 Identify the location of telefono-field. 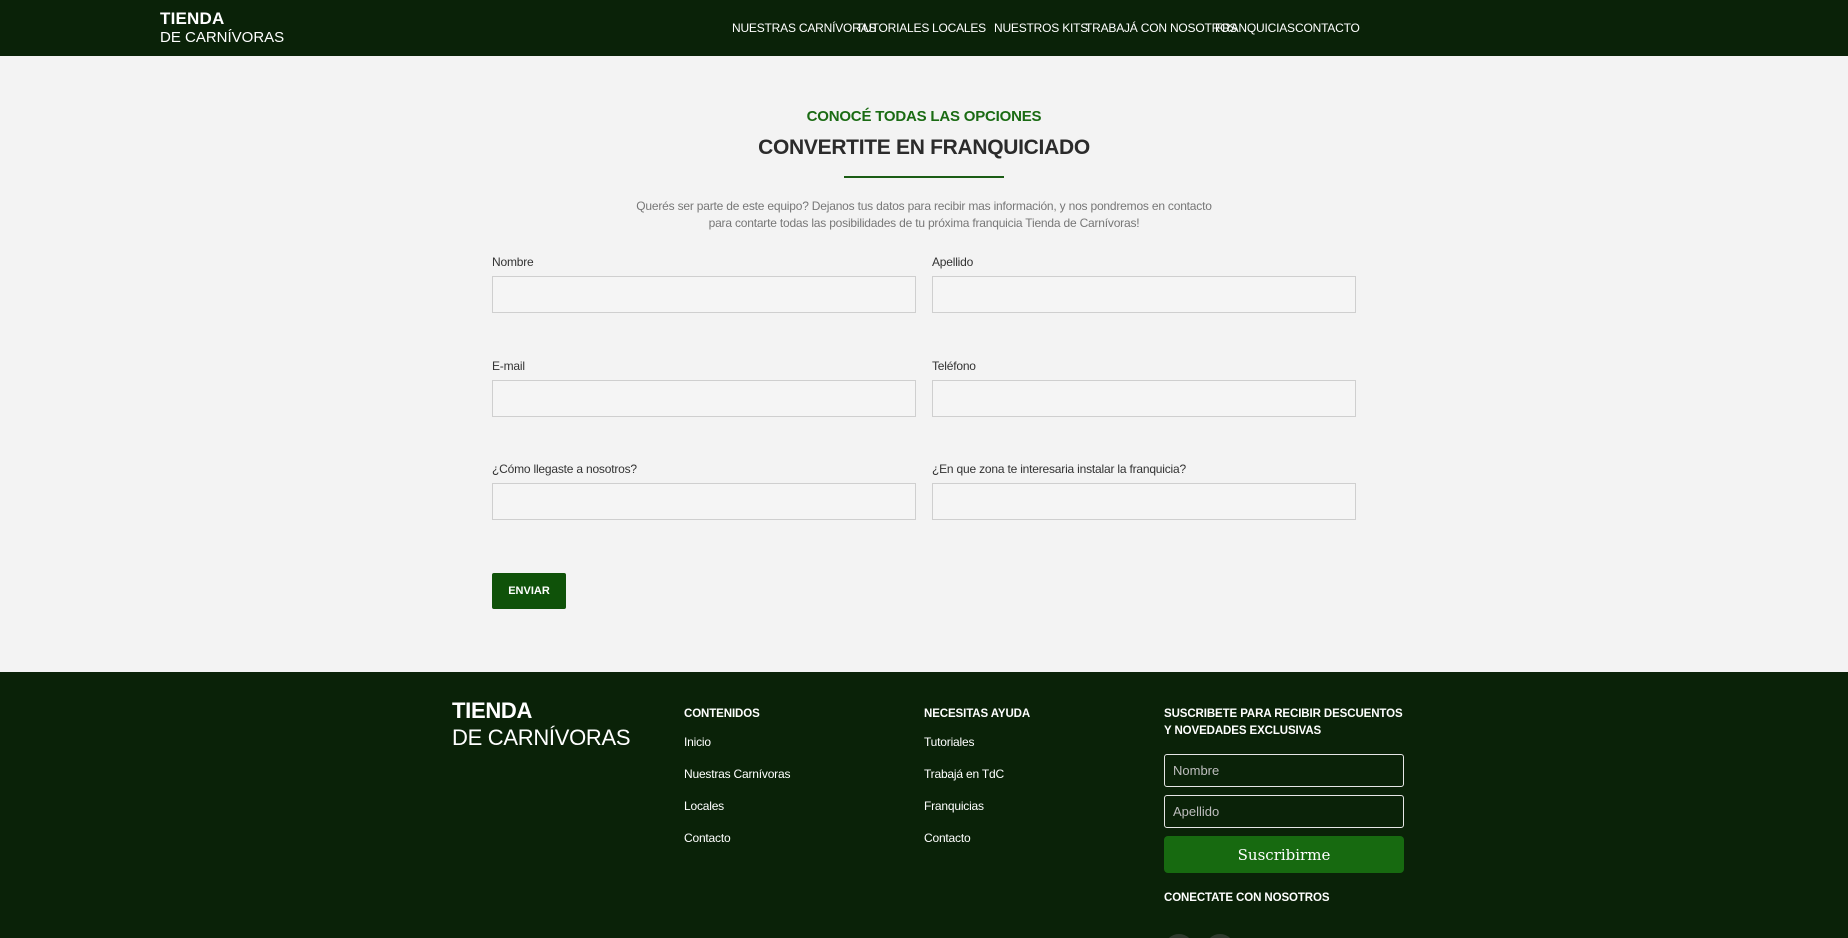
(1144, 398).